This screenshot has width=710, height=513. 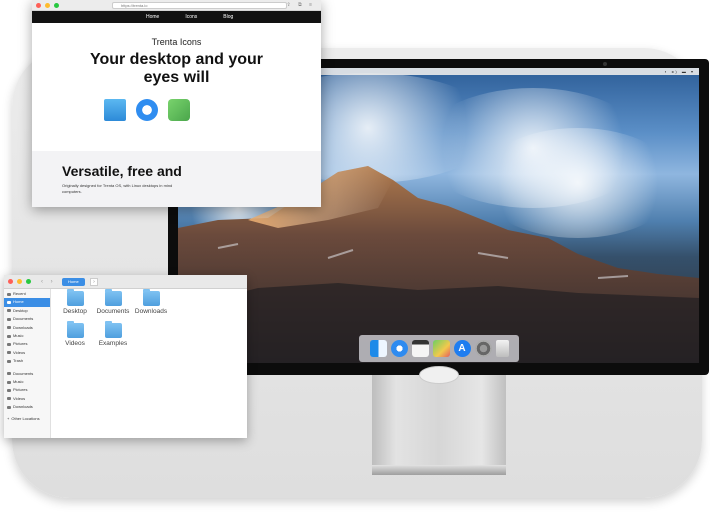 I want to click on picture-icon, so click(x=9, y=345).